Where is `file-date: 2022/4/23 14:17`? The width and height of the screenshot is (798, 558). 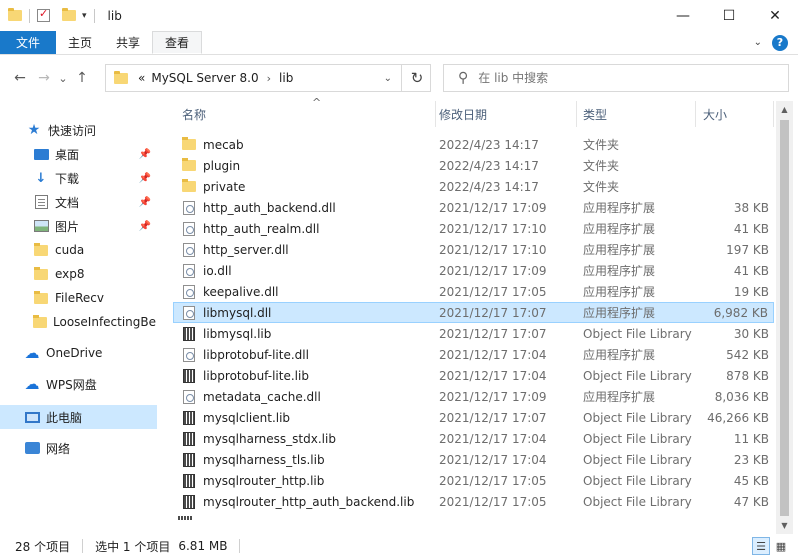
file-date: 2022/4/23 14:17 is located at coordinates (489, 186).